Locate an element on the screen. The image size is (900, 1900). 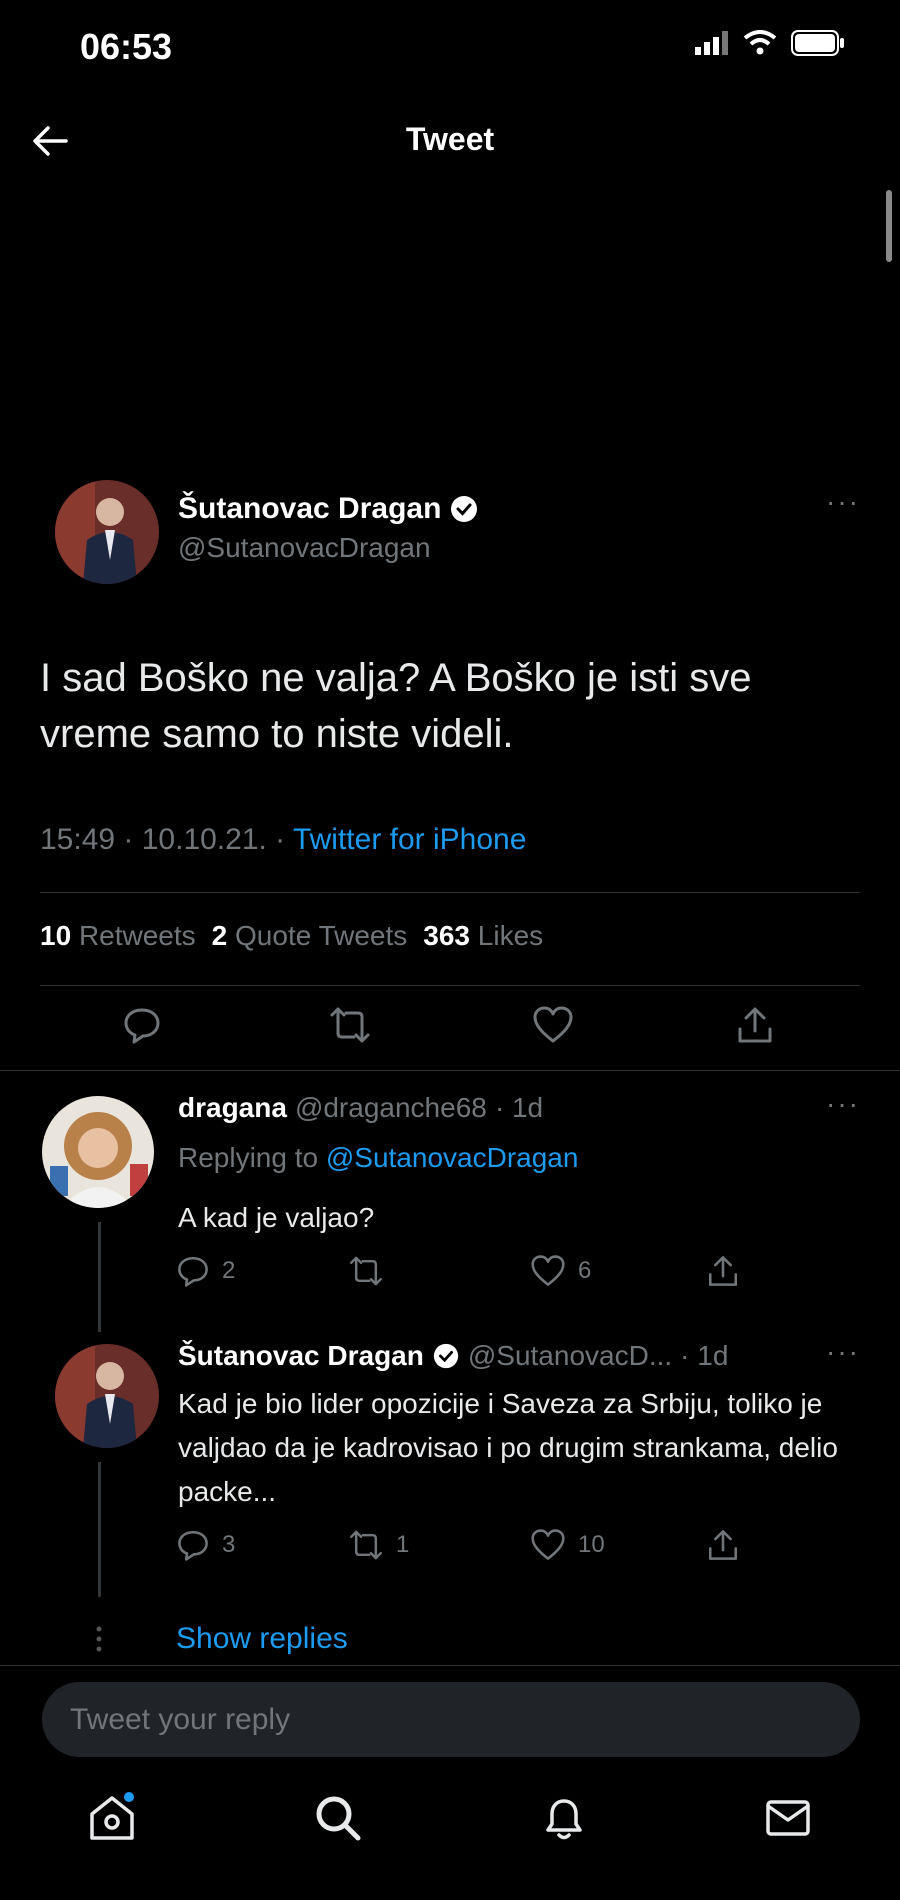
status-time: 06:53 is located at coordinates (126, 46).